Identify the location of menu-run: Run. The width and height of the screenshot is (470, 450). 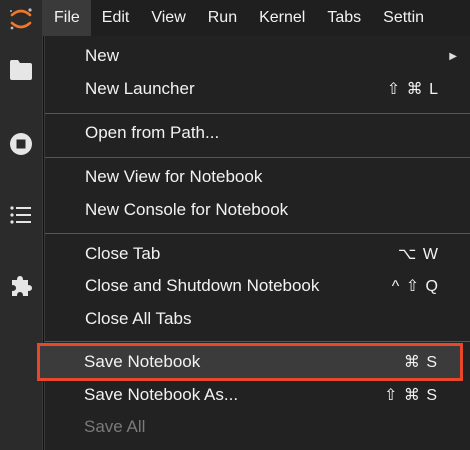
(222, 18).